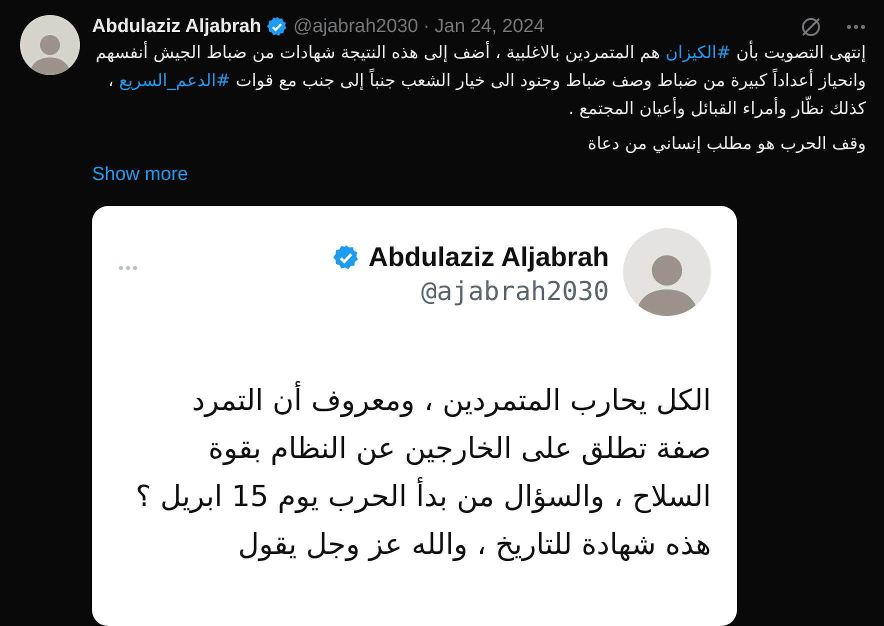 Image resolution: width=884 pixels, height=626 pixels. What do you see at coordinates (698, 53) in the screenshot?
I see `hashtag-link: #الكيزان` at bounding box center [698, 53].